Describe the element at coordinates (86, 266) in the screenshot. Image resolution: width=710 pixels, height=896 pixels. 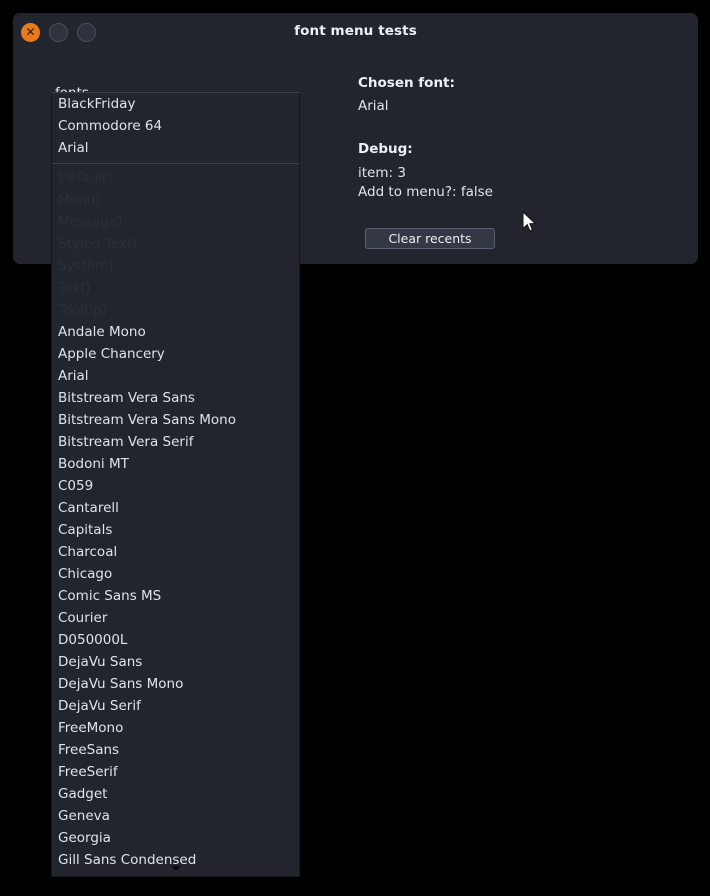
I see `dropdown-disabled-item: System)` at that location.